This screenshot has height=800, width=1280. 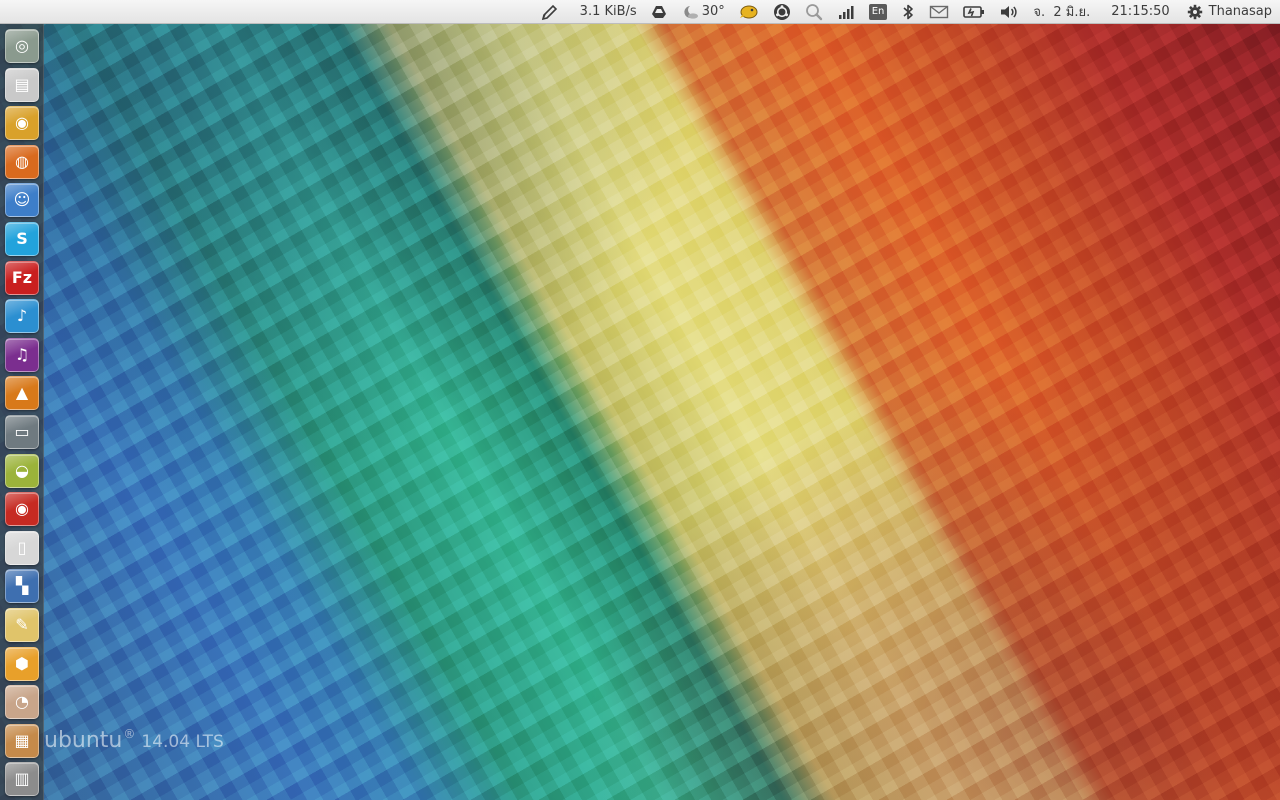 I want to click on date-text: จ. 2 มิ.ย., so click(x=1062, y=12).